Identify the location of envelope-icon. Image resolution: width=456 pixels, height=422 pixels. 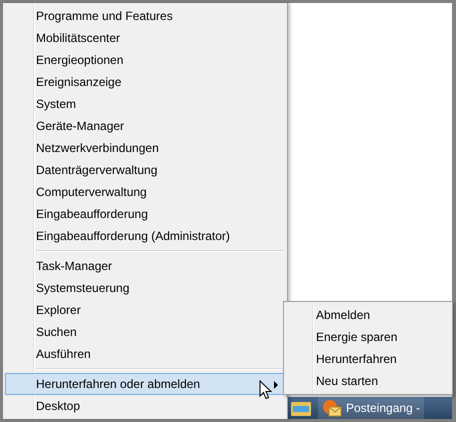
(332, 408).